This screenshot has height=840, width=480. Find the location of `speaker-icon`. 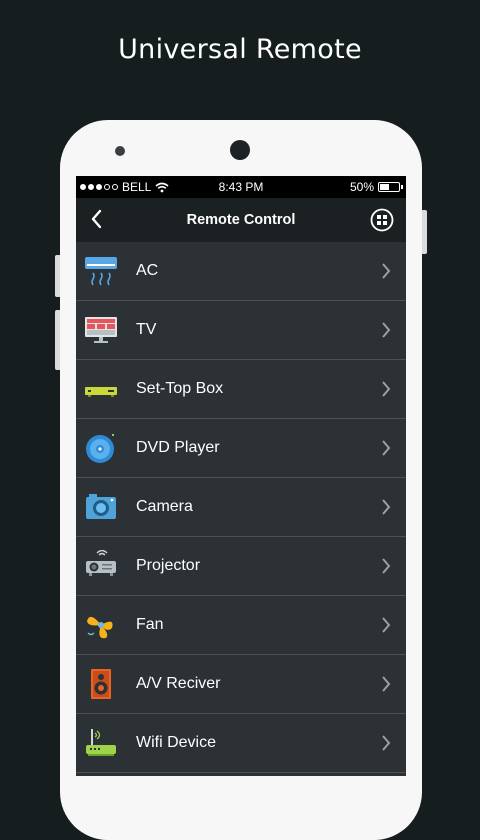

speaker-icon is located at coordinates (101, 684).